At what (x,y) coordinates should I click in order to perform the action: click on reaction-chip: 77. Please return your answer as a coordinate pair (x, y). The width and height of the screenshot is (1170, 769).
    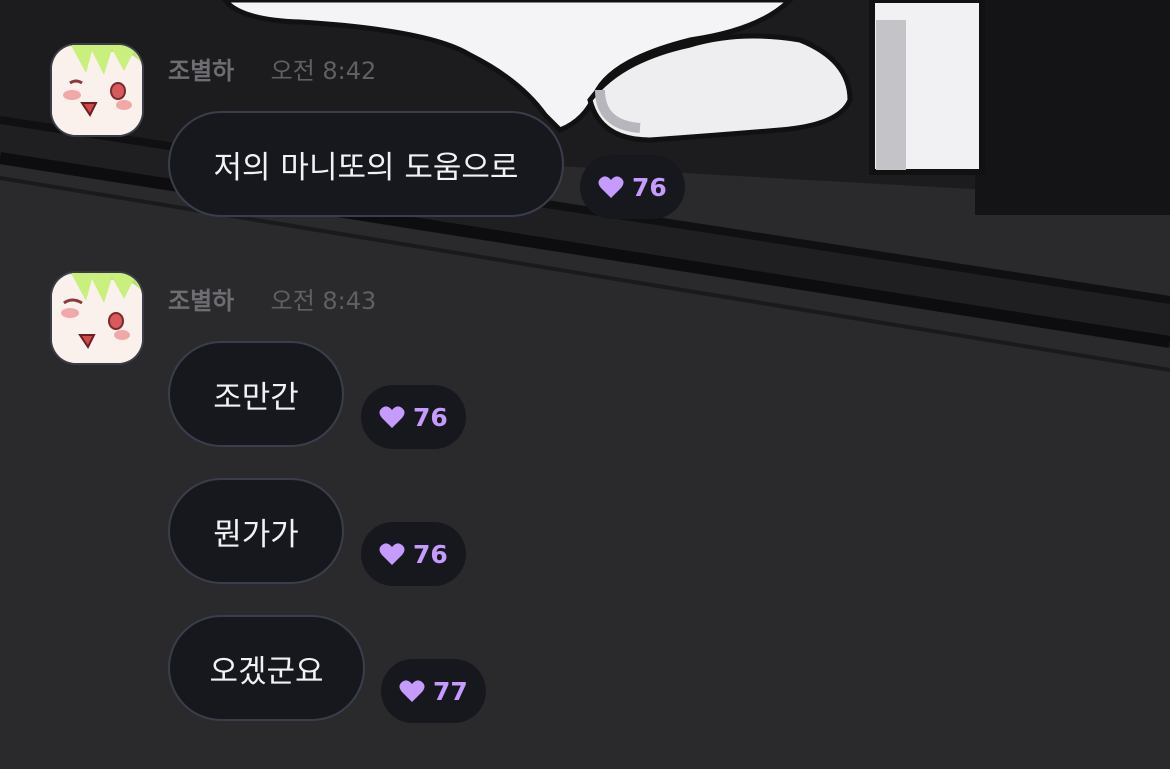
    Looking at the image, I should click on (433, 691).